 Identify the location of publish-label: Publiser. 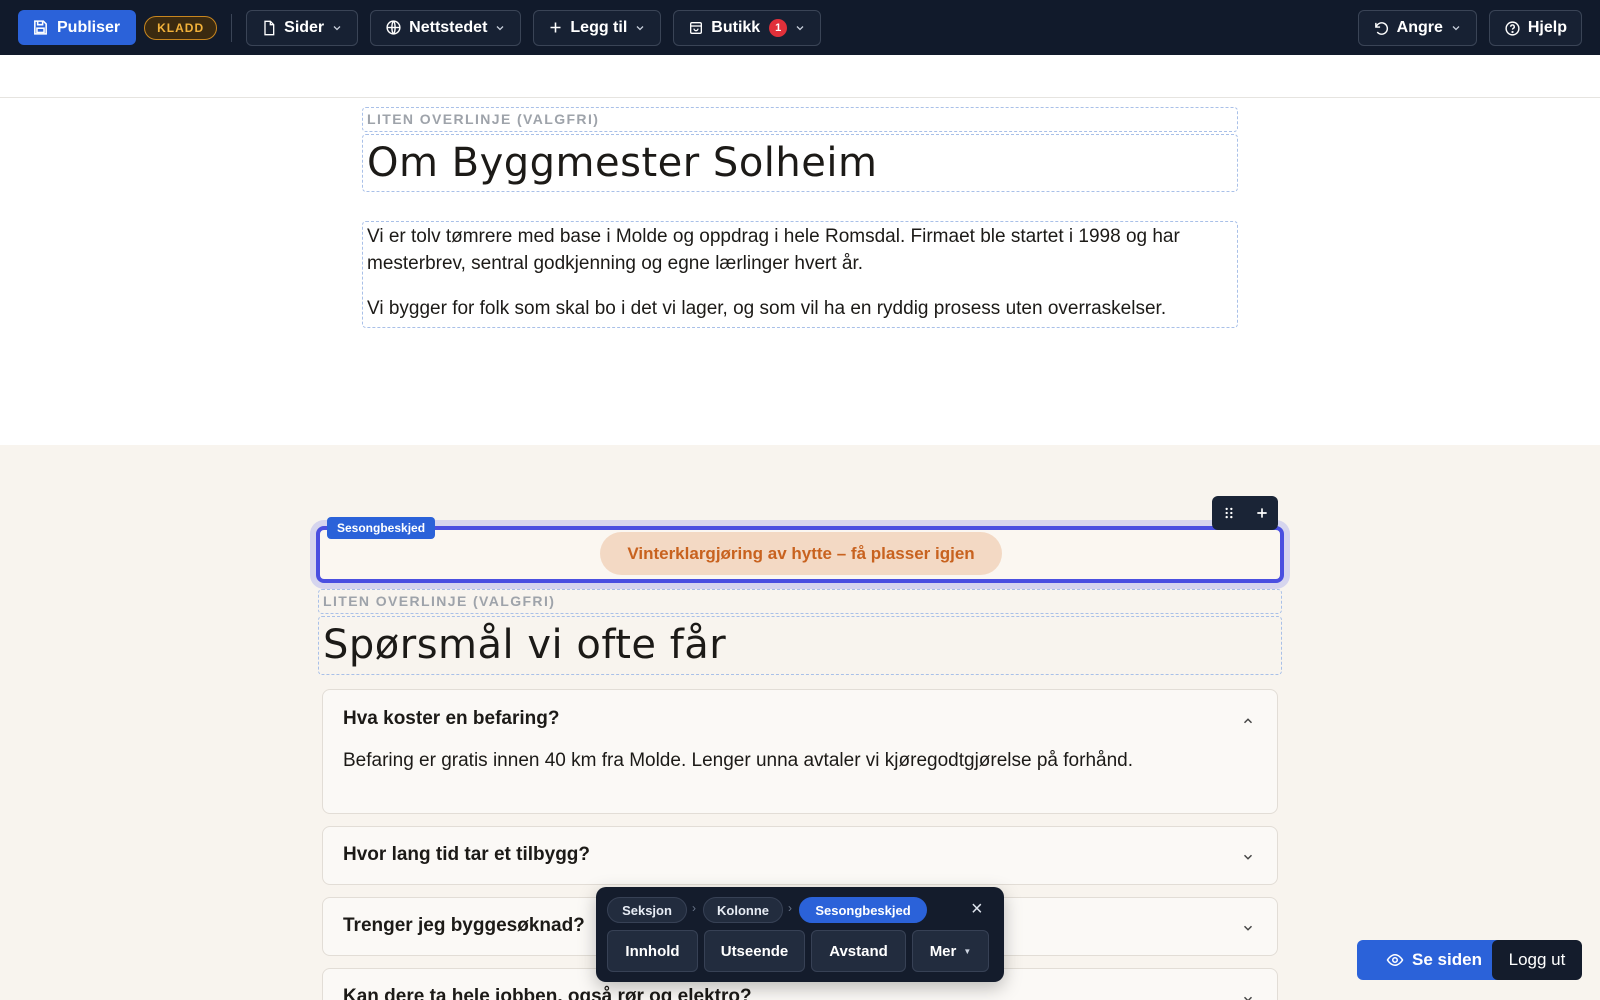
(89, 27).